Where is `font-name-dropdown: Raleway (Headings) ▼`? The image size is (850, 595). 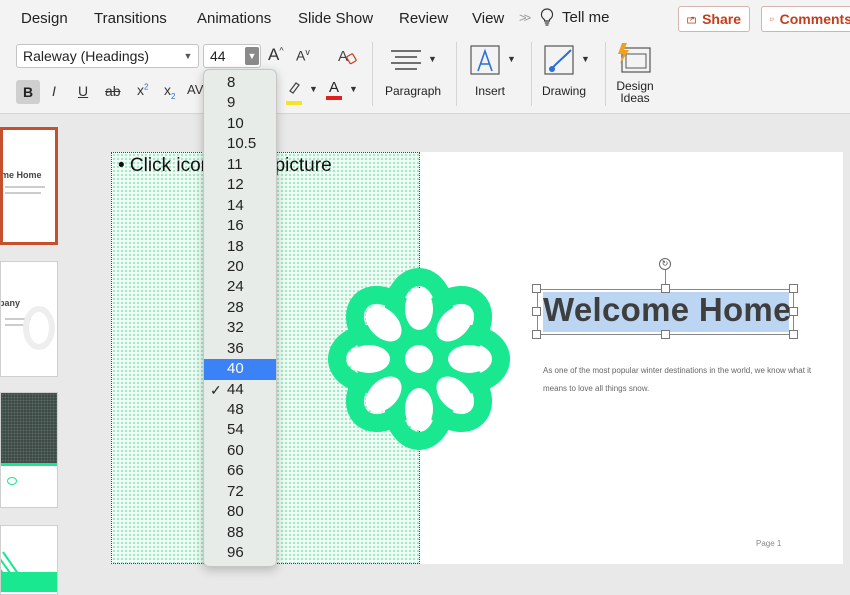
font-name-dropdown: Raleway (Headings) ▼ is located at coordinates (107, 56).